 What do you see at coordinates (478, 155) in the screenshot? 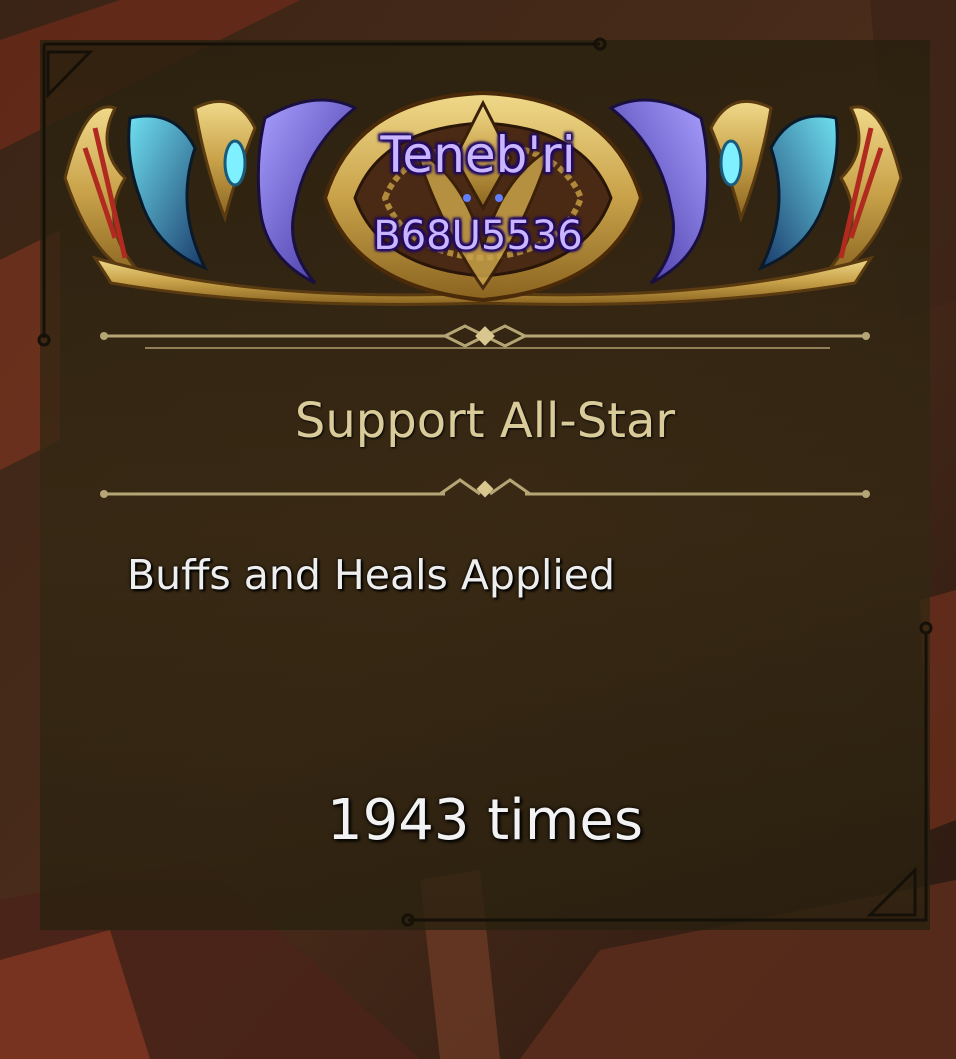
I see `player-name: Teneb'ri` at bounding box center [478, 155].